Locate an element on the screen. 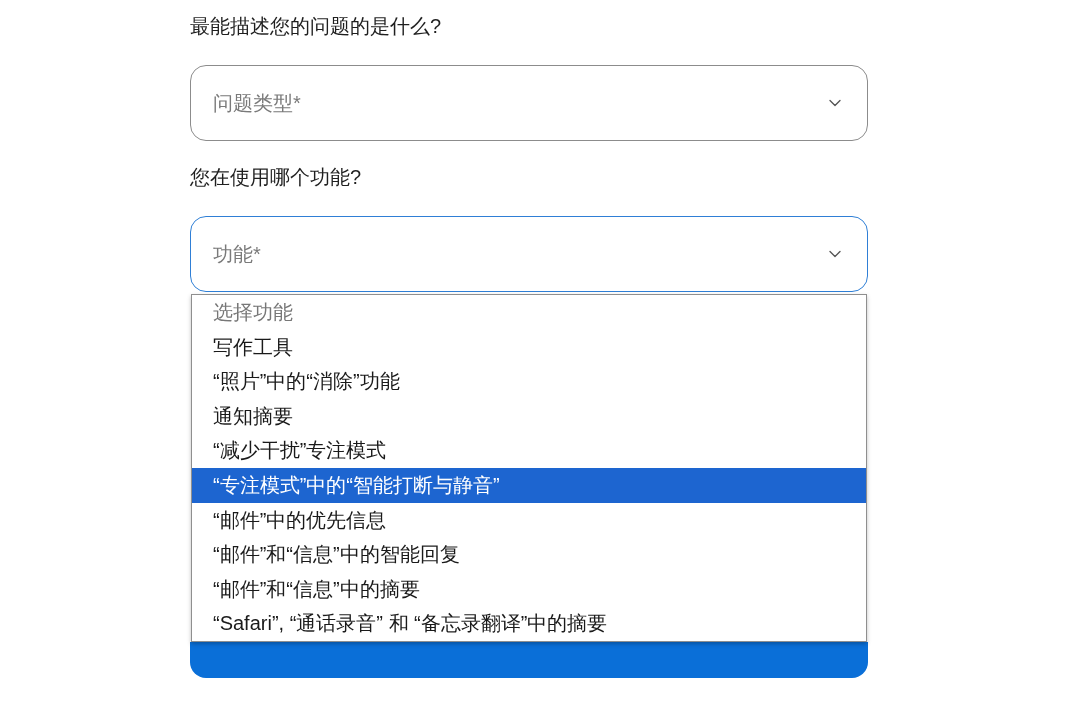  dropdown-field: 功能* is located at coordinates (529, 254).